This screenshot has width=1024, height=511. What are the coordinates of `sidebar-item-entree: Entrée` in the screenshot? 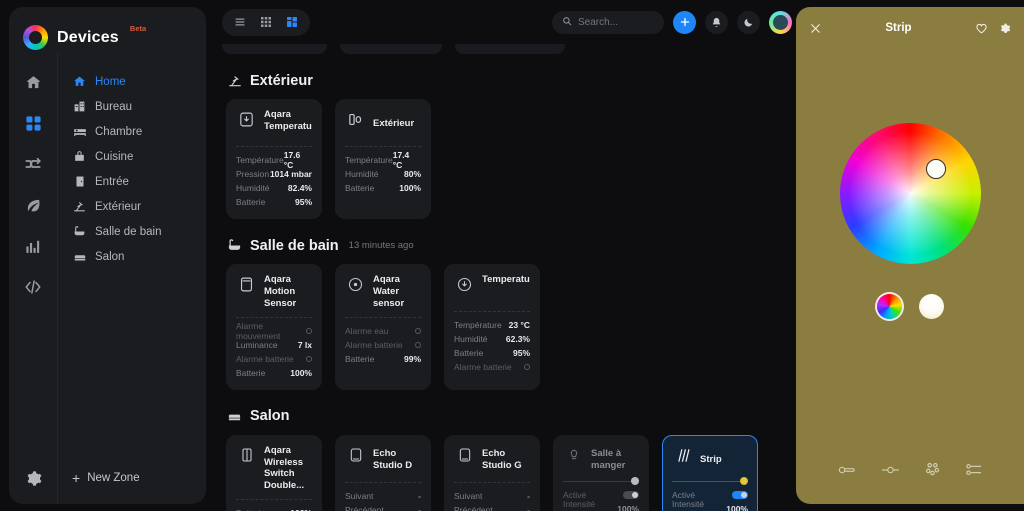 It's located at (137, 181).